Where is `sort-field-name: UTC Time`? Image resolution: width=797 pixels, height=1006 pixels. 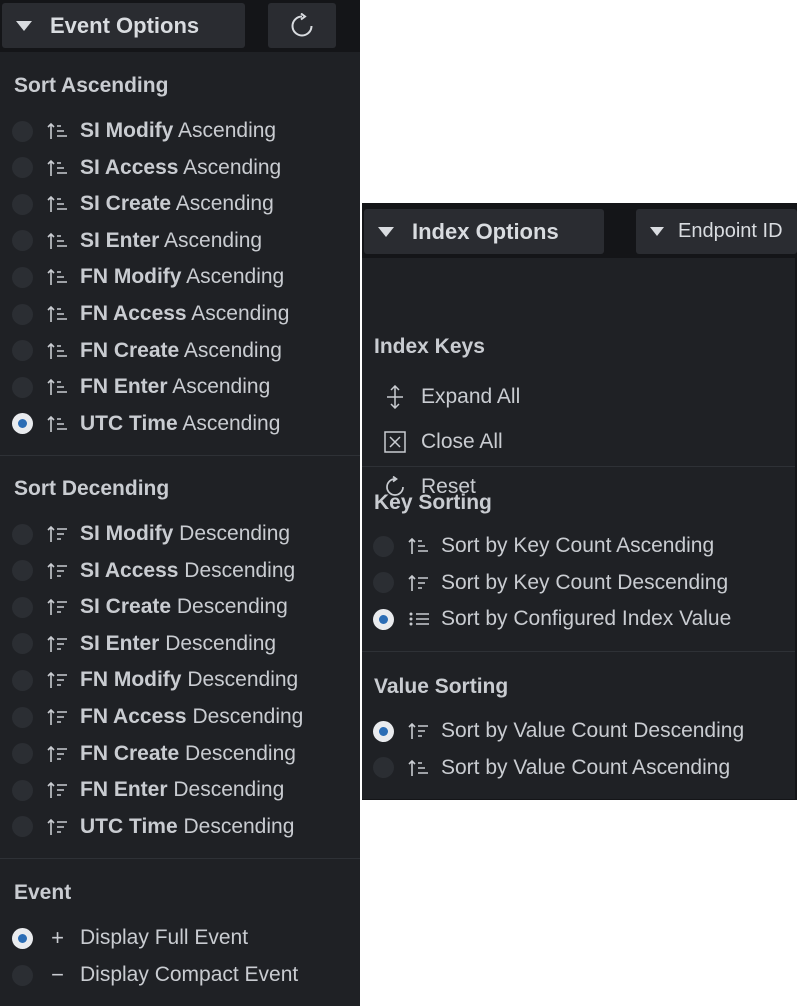 sort-field-name: UTC Time is located at coordinates (129, 423).